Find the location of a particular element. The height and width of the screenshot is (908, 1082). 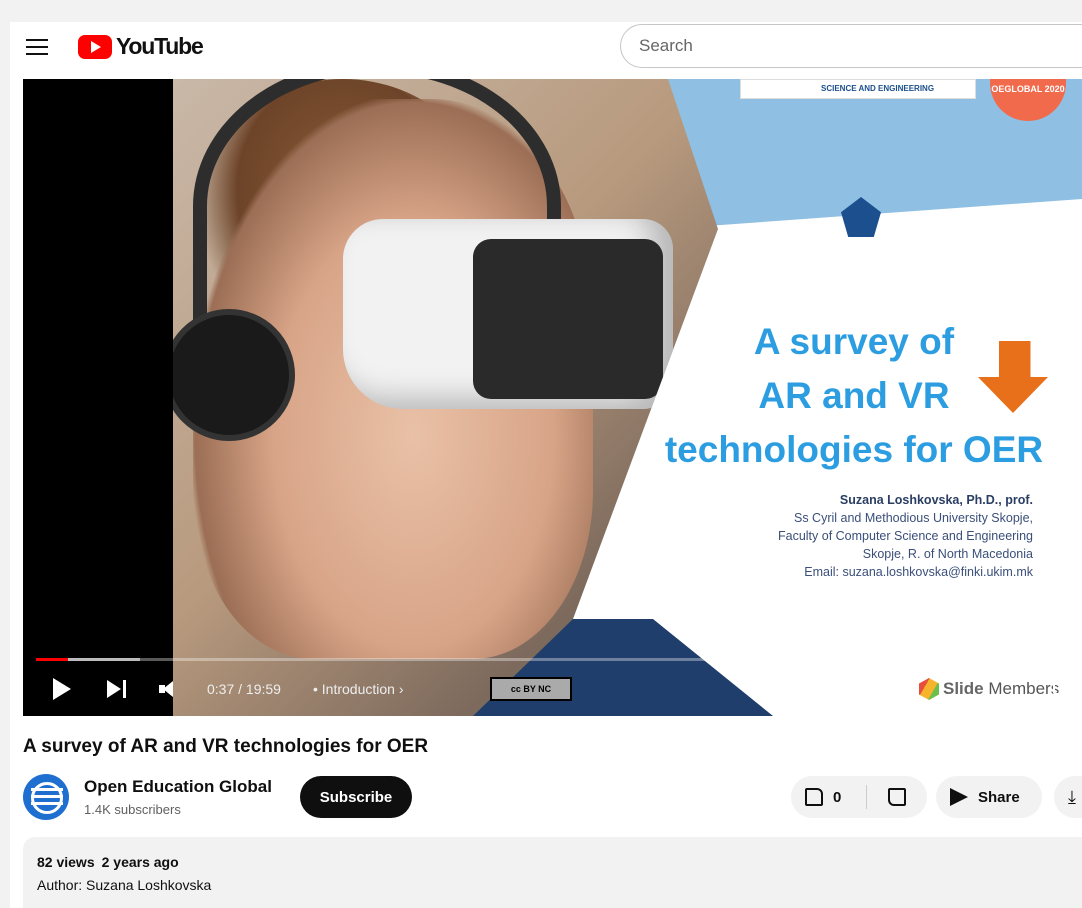

subscriber-count: 1.4K subscribers is located at coordinates (132, 809).